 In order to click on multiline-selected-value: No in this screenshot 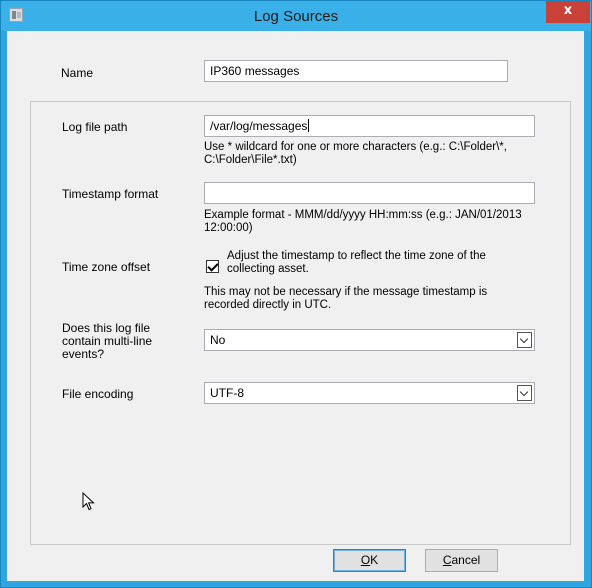, I will do `click(218, 340)`.